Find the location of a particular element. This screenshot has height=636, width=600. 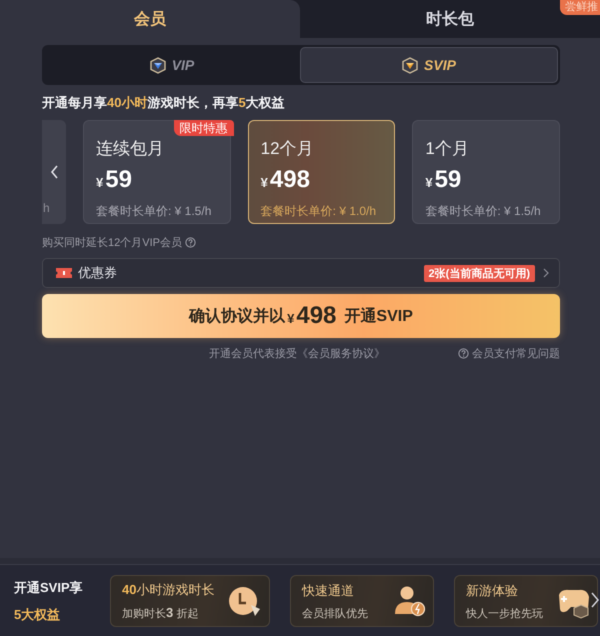

plan-card: 1个月 ¥59 套餐时长单价: ¥ 1.5/h is located at coordinates (486, 172).